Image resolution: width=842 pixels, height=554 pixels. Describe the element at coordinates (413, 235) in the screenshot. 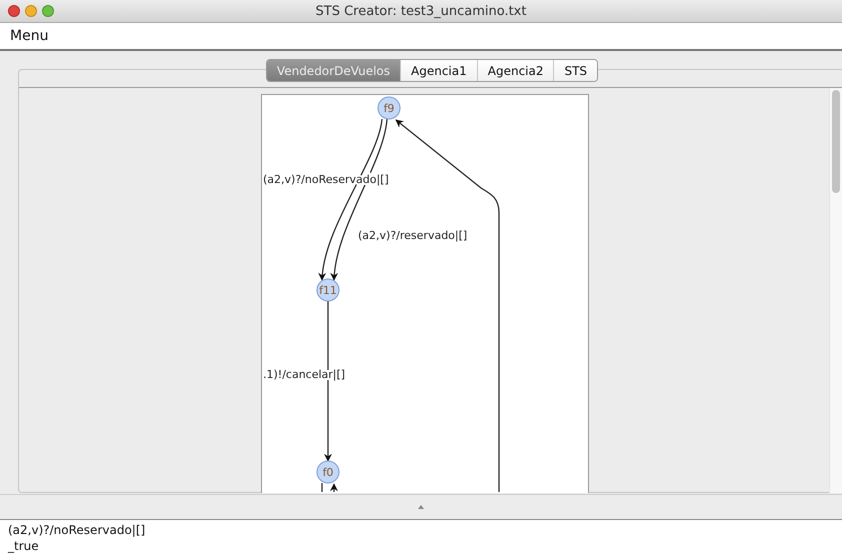

I see `transition-label: (a2,v)?/reservado|[]` at that location.